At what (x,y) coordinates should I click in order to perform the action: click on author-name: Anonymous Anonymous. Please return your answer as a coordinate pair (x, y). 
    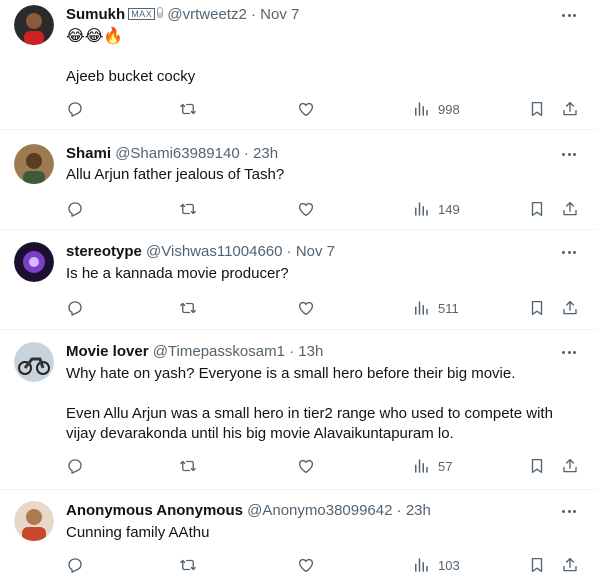
    Looking at the image, I should click on (154, 510).